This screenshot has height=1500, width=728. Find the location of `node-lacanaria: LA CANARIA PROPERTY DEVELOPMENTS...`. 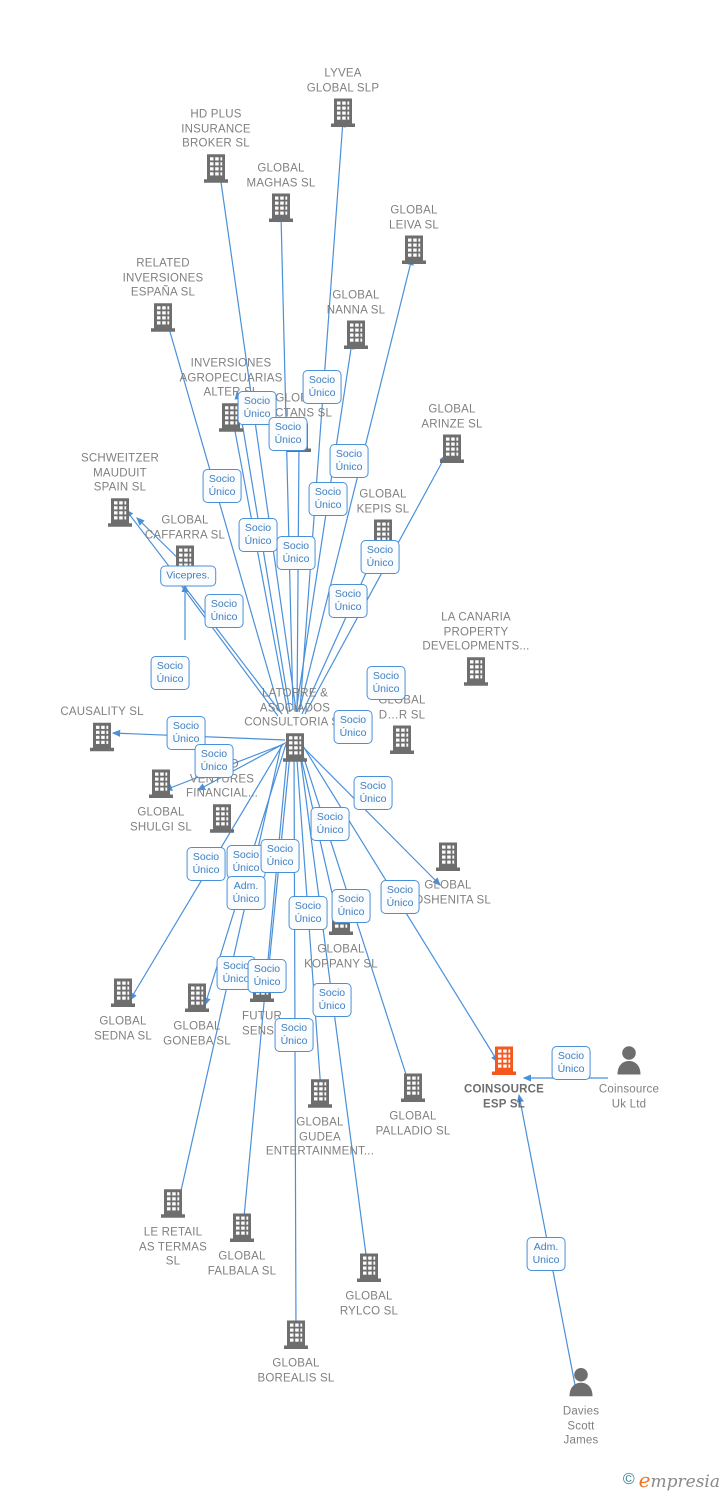

node-lacanaria: LA CANARIA PROPERTY DEVELOPMENTS... is located at coordinates (476, 651).